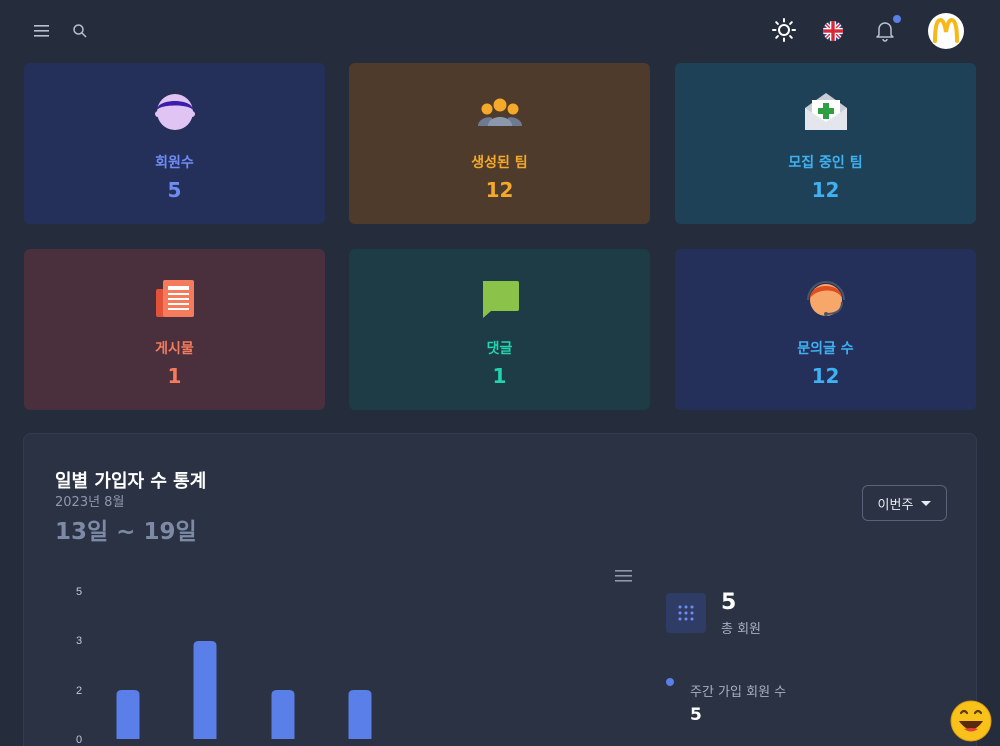  Describe the element at coordinates (79, 592) in the screenshot. I see `y-tick-label: 5` at that location.